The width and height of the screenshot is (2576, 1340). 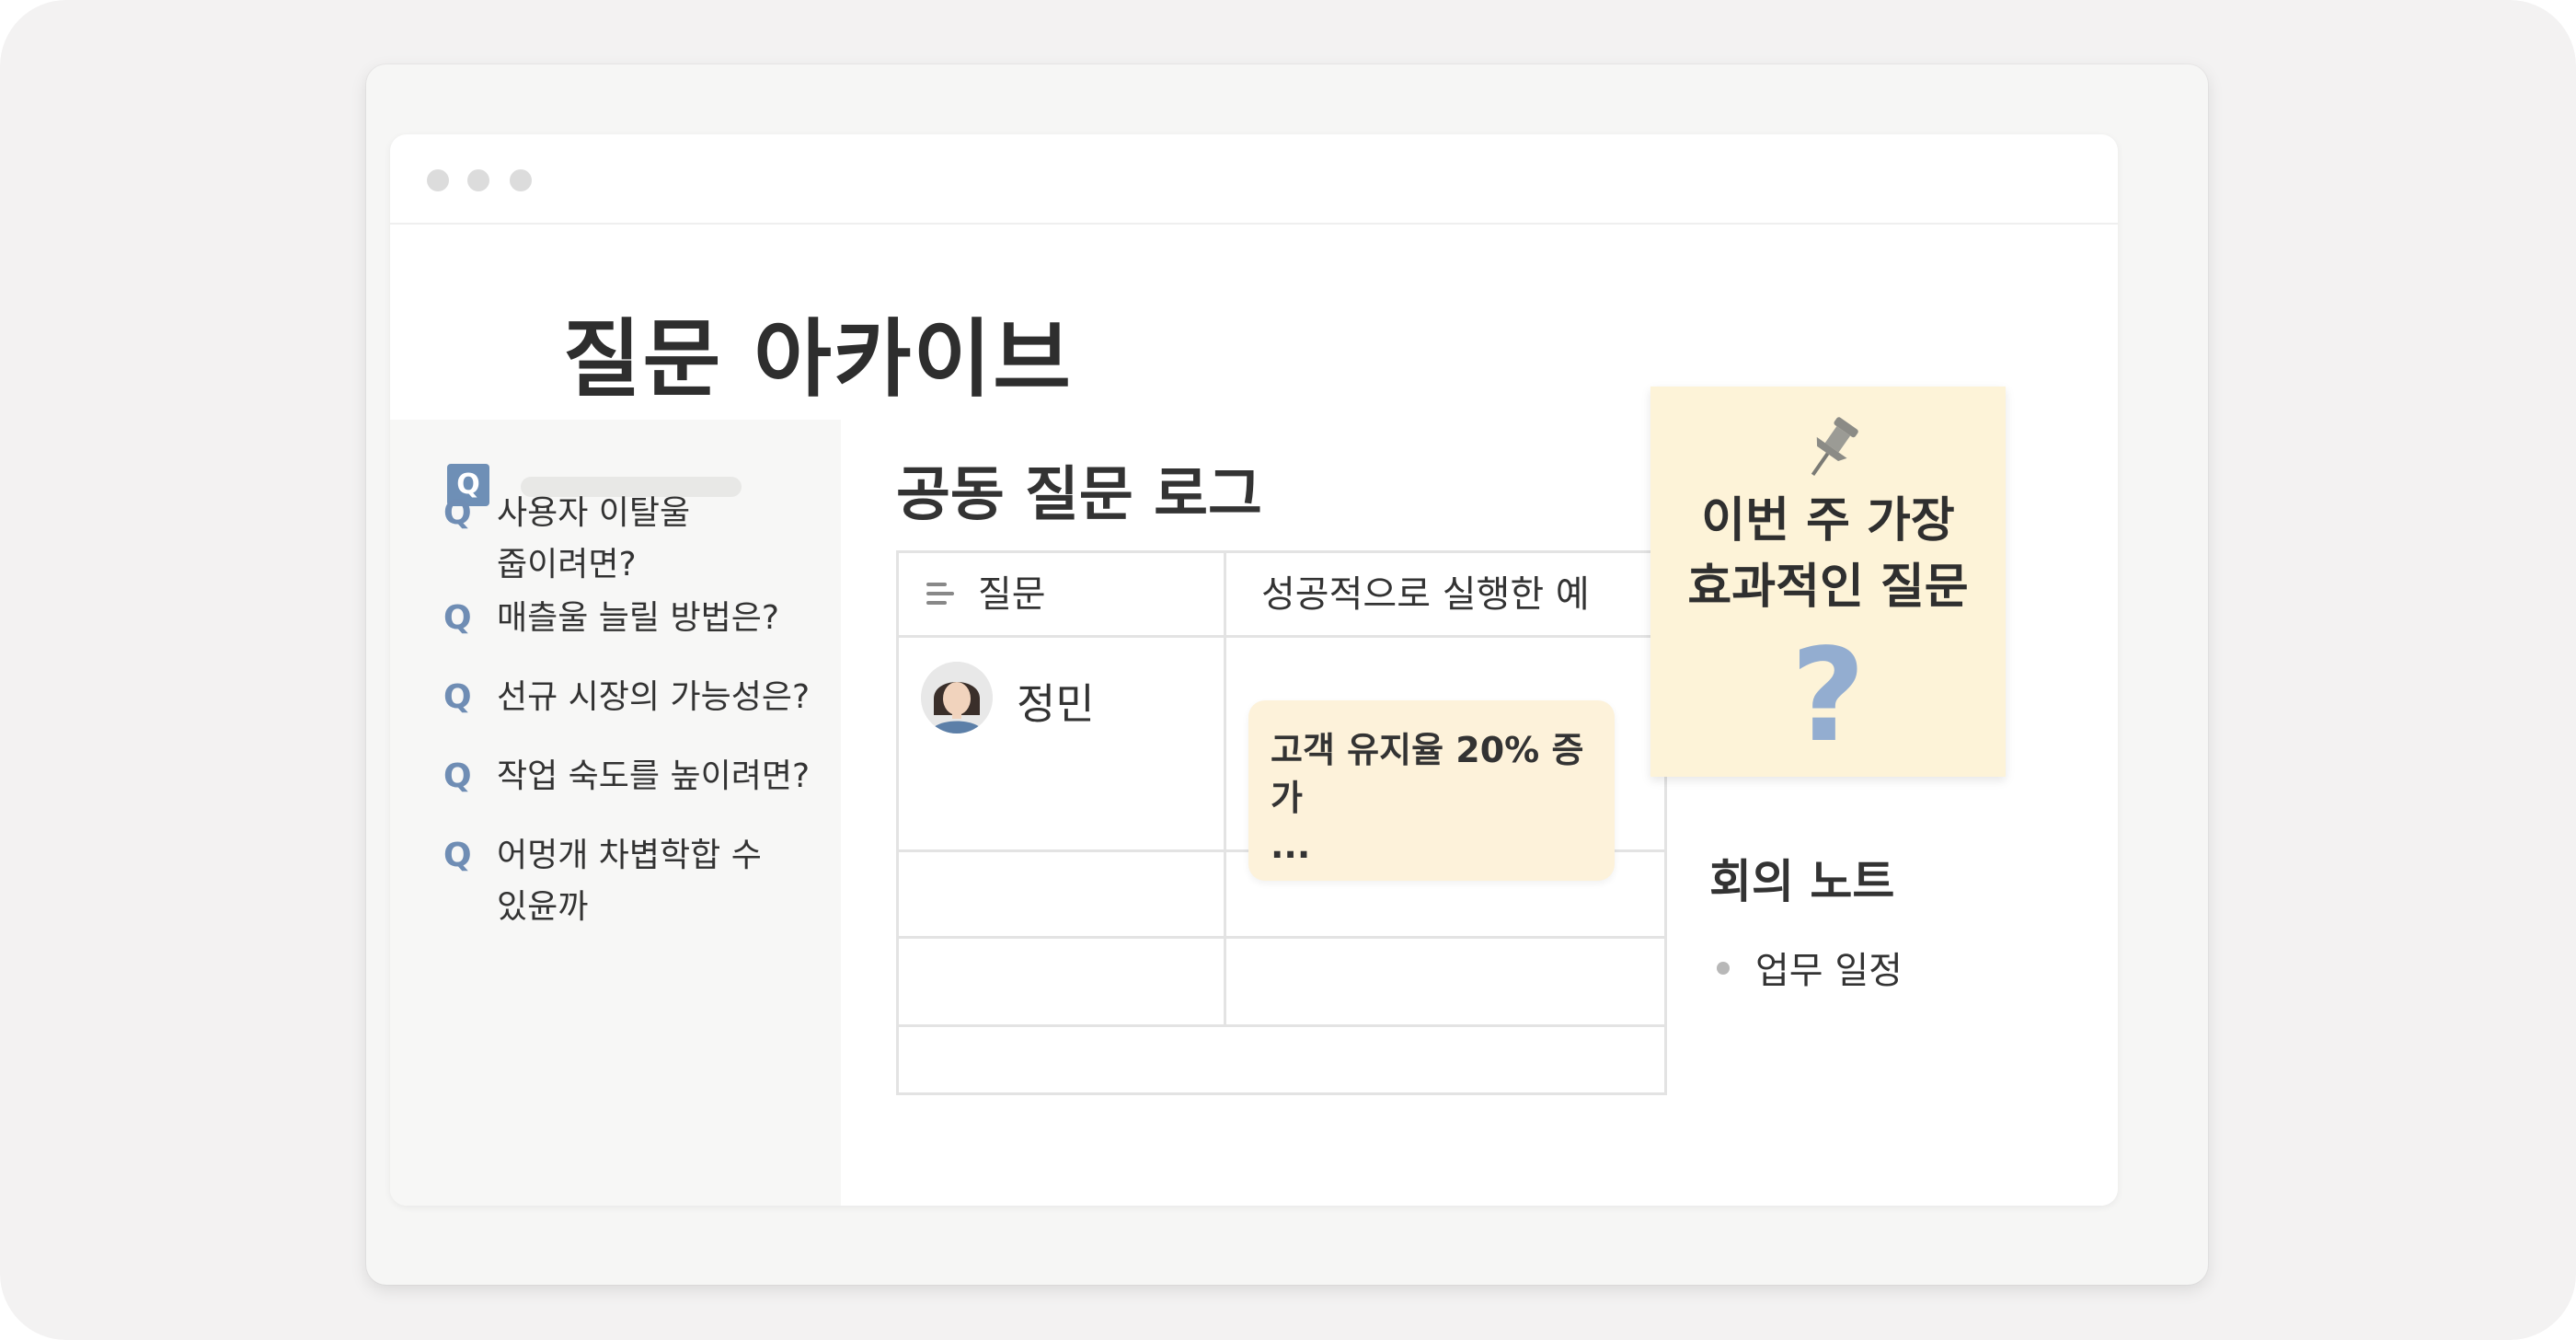 What do you see at coordinates (1061, 594) in the screenshot?
I see `column-header-question: 질문` at bounding box center [1061, 594].